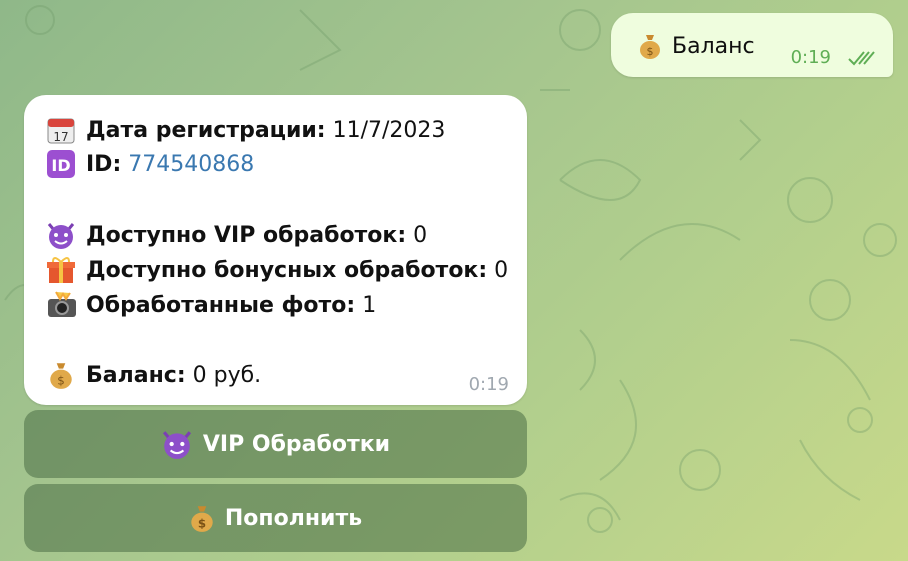 The height and width of the screenshot is (561, 908). What do you see at coordinates (245, 130) in the screenshot?
I see `registration-date-line: 17 Дата регистрации: 11/7/2023` at bounding box center [245, 130].